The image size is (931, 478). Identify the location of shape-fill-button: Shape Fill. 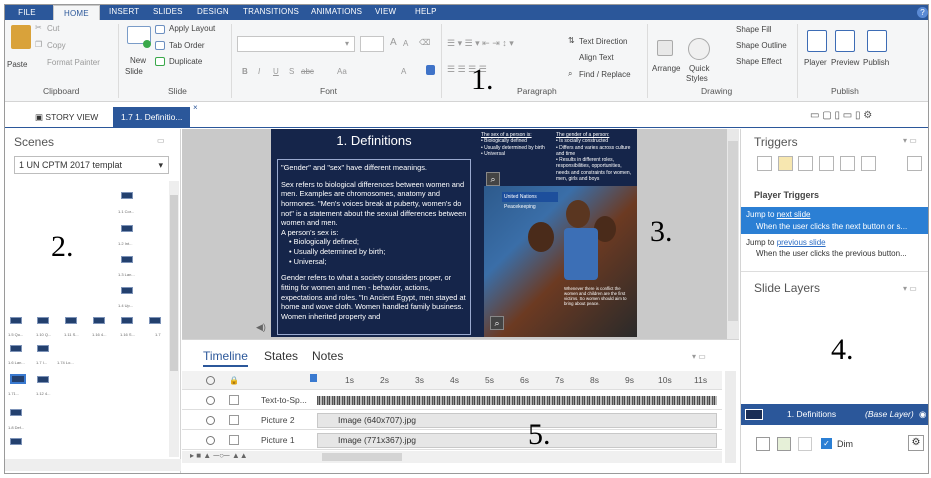
(754, 29).